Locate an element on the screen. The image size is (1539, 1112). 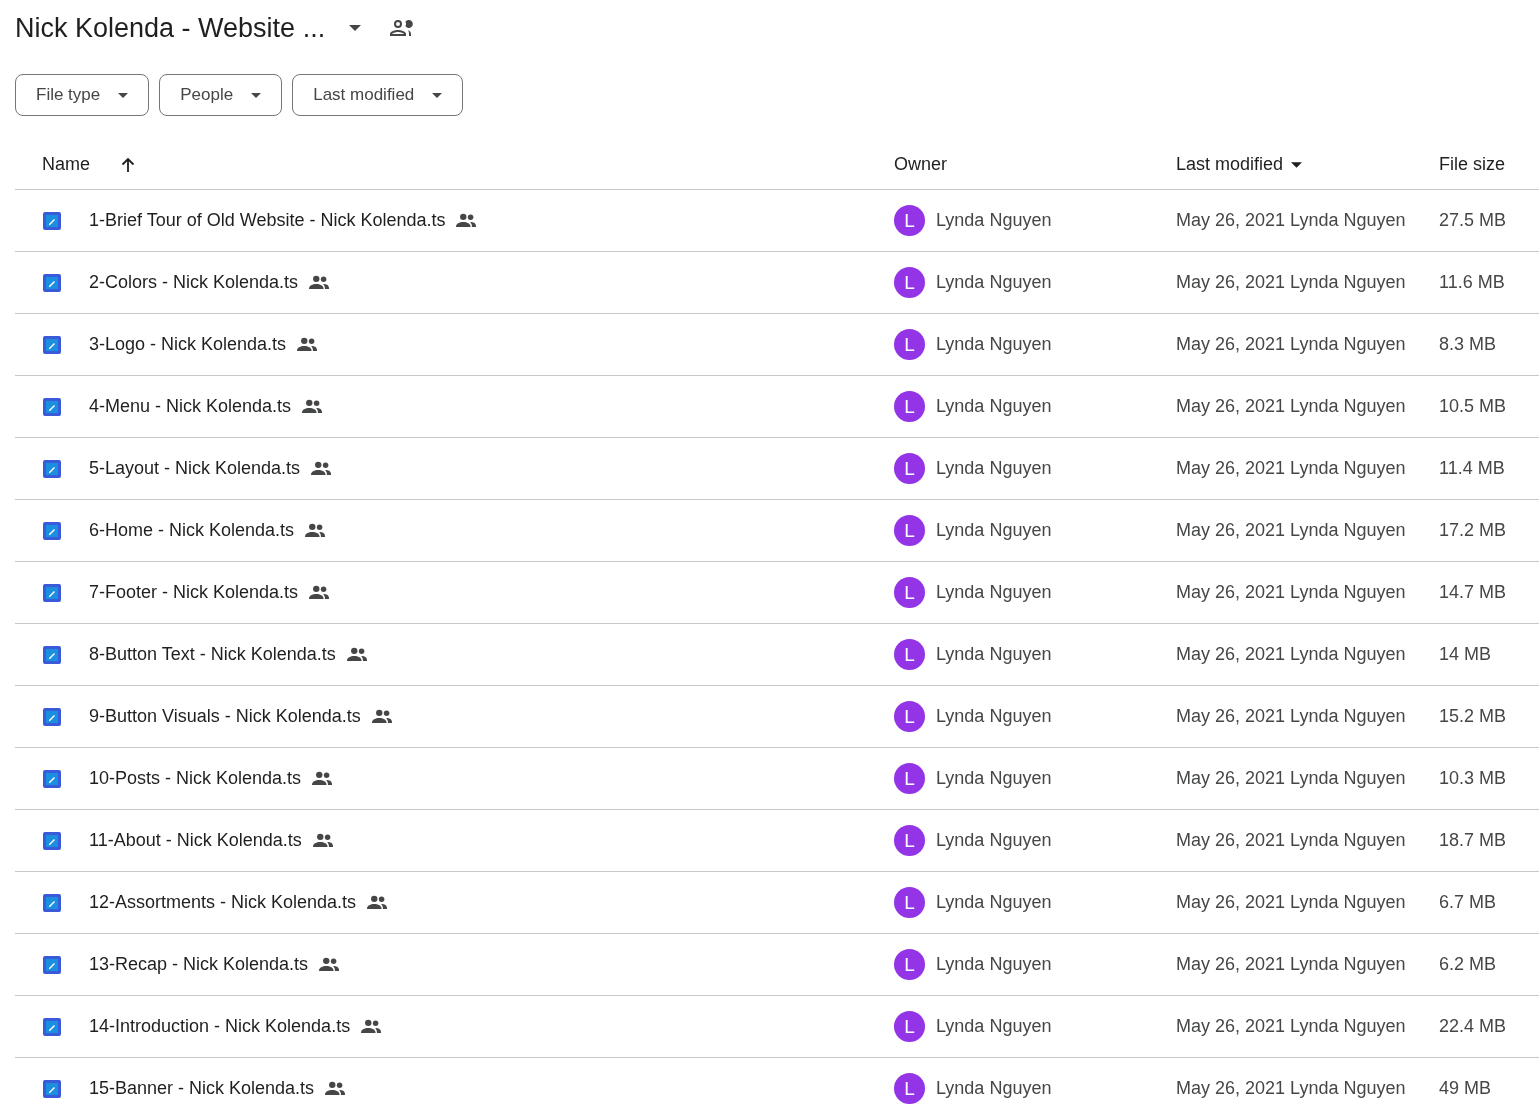
file-name: 14-Introduction - Nick Kolenda.ts is located at coordinates (220, 1026).